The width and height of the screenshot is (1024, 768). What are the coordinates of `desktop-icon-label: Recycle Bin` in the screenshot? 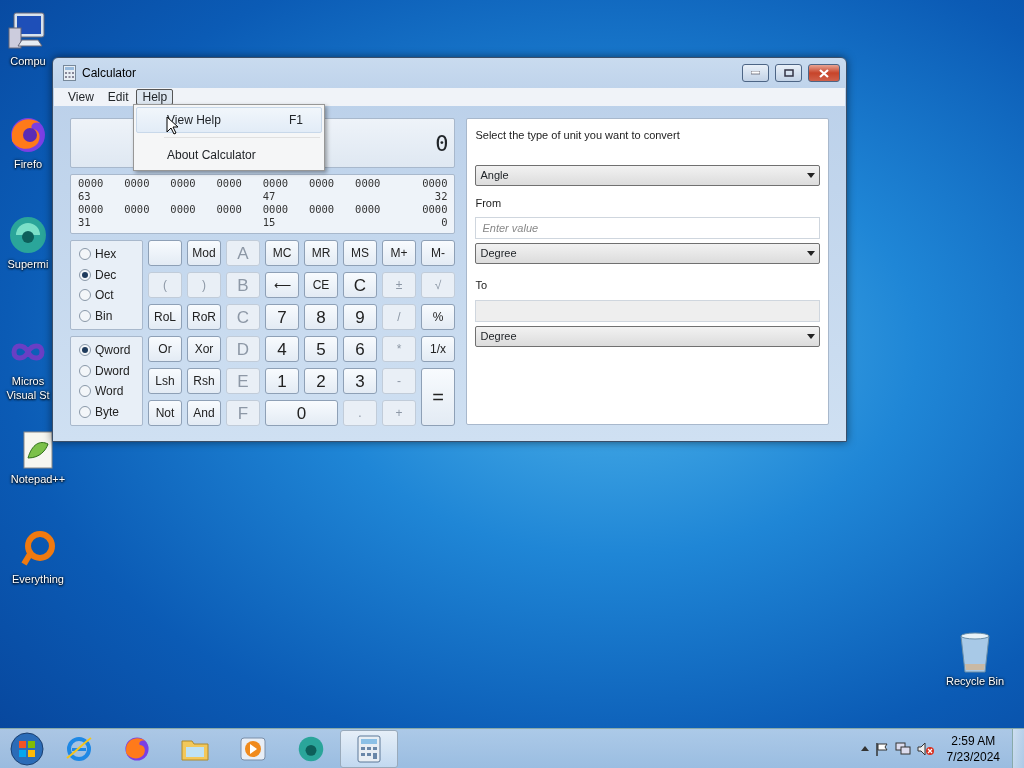 It's located at (975, 681).